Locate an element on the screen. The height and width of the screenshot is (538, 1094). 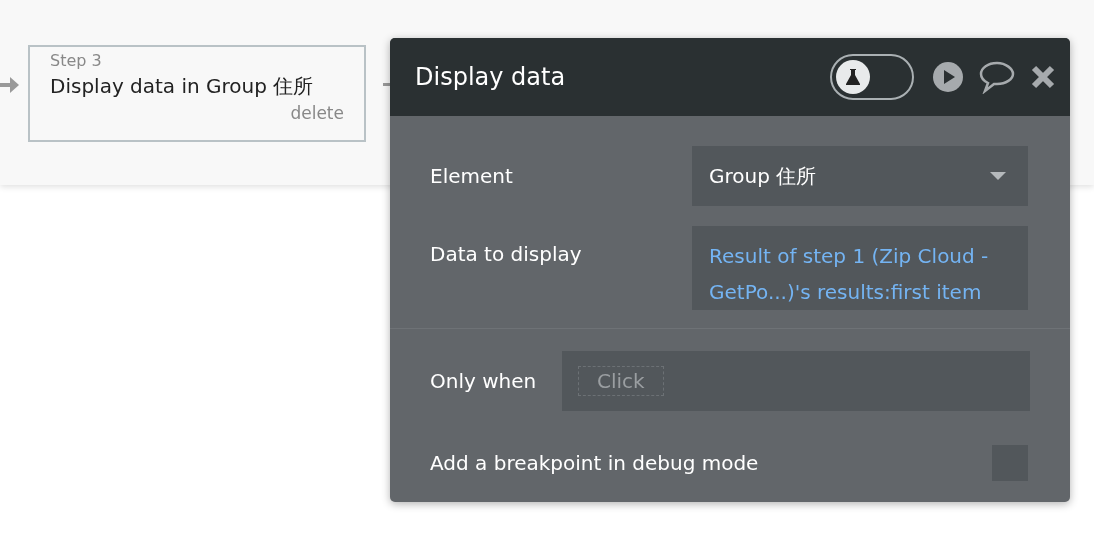
flask-icon is located at coordinates (853, 77).